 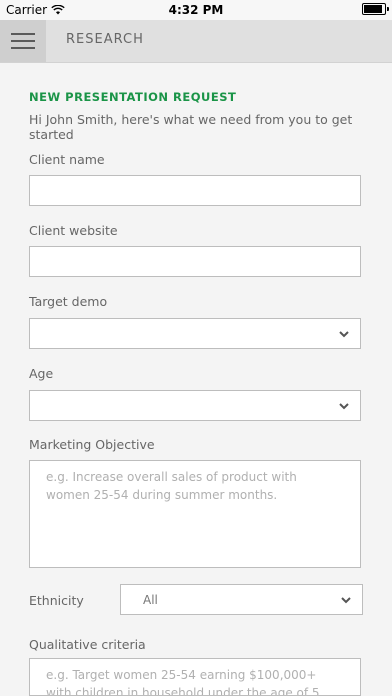 What do you see at coordinates (133, 97) in the screenshot?
I see `form-heading: NEW PRESENTATION REQUEST` at bounding box center [133, 97].